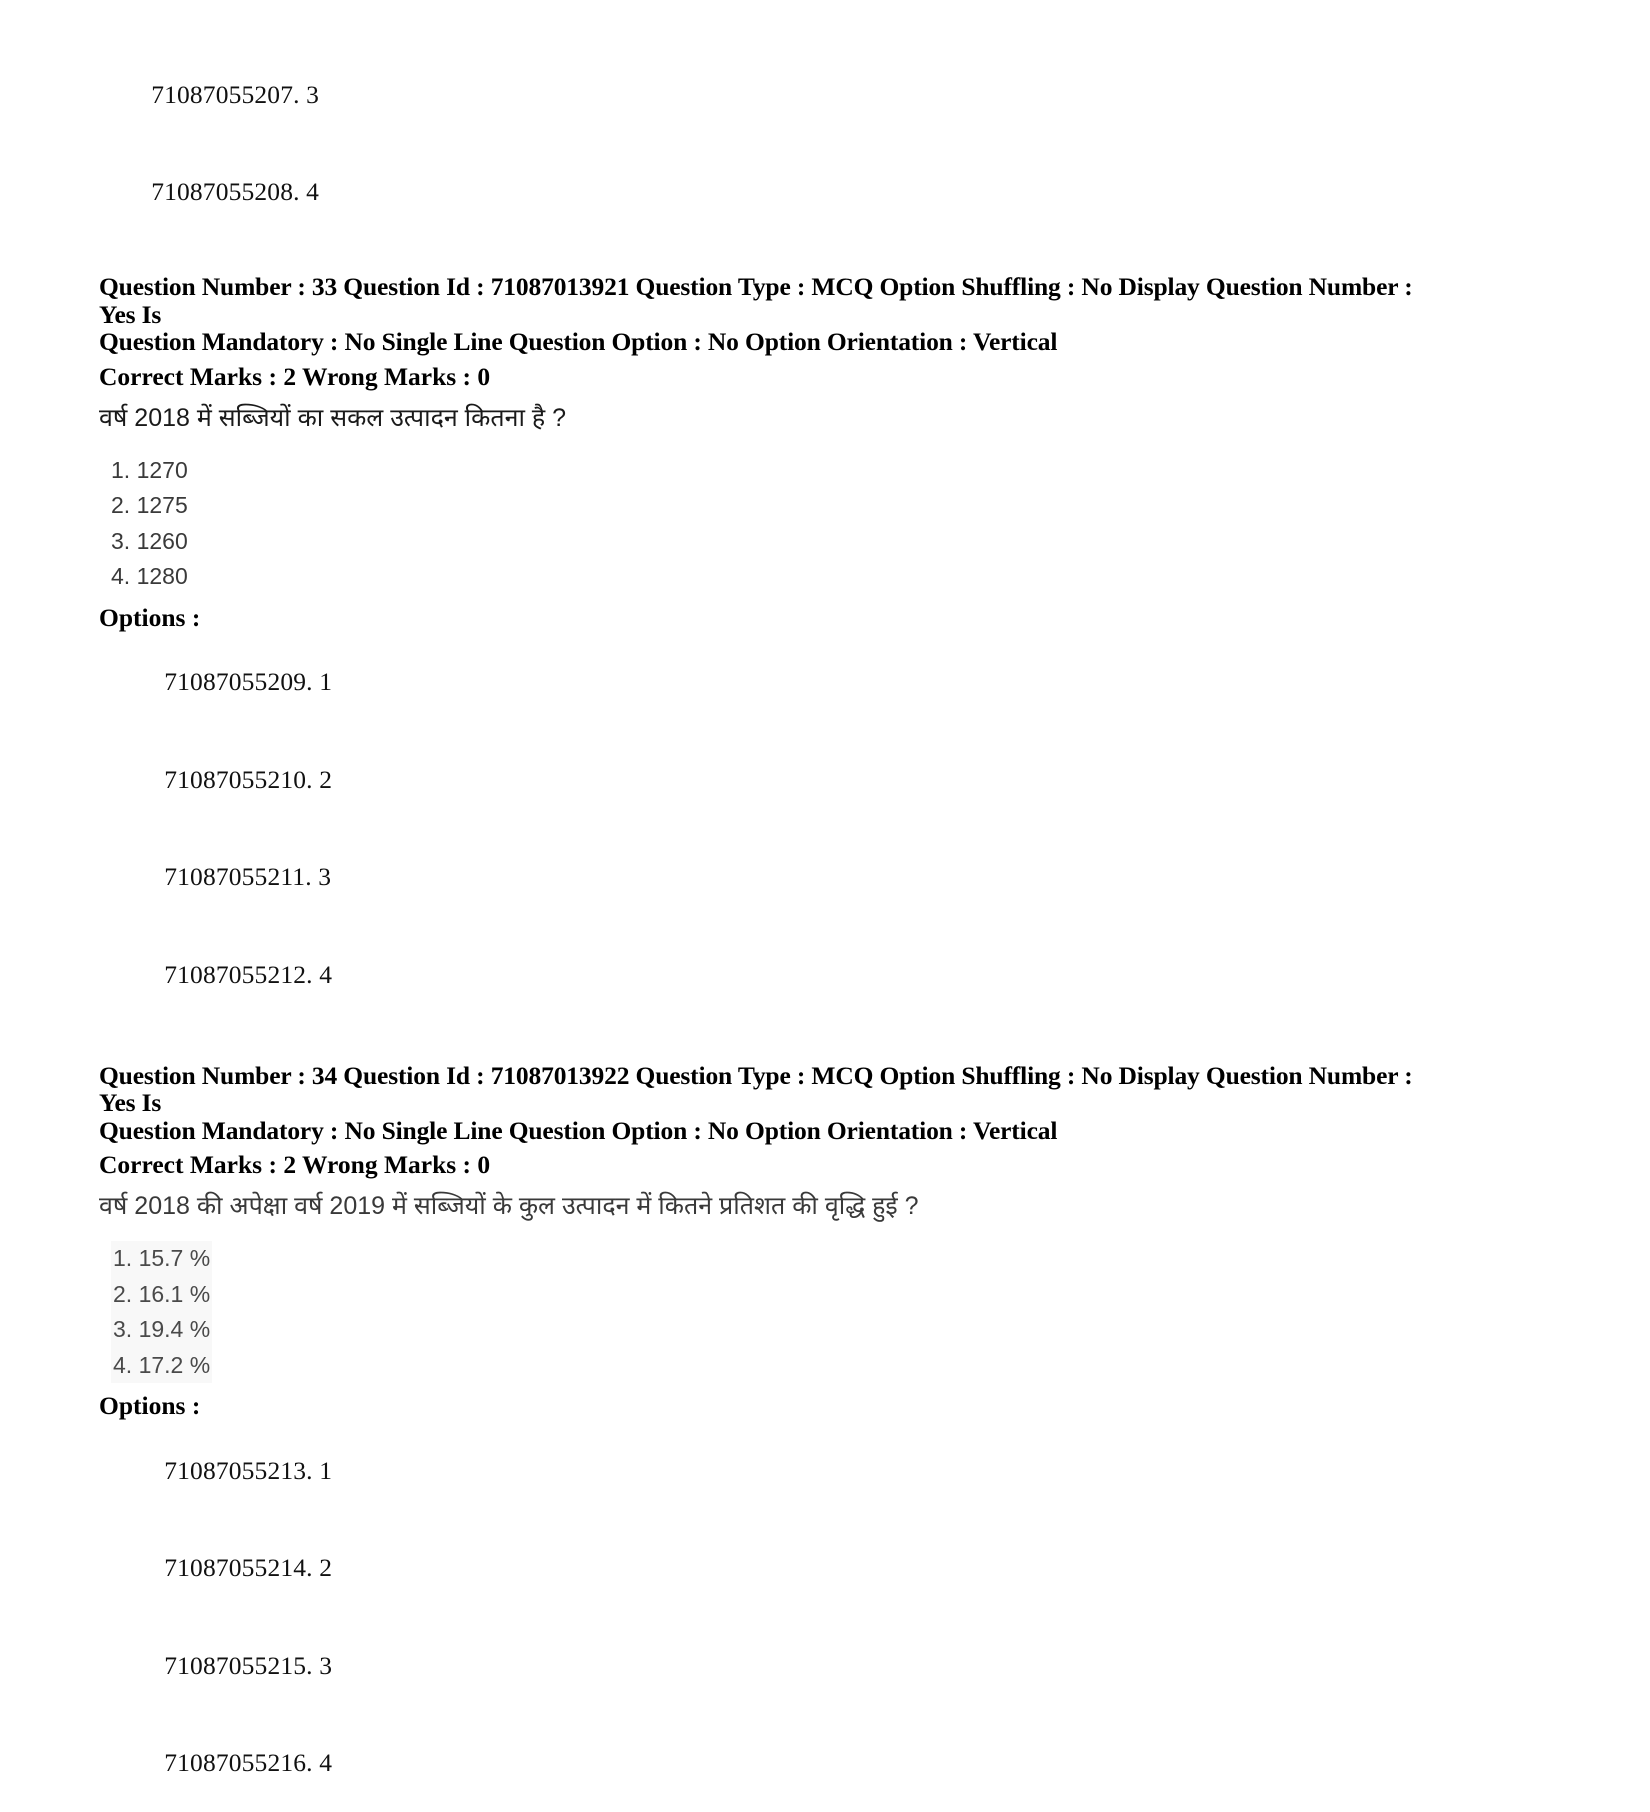 The height and width of the screenshot is (1812, 1650). I want to click on option-id-row: 71087055213. 1, so click(764, 1471).